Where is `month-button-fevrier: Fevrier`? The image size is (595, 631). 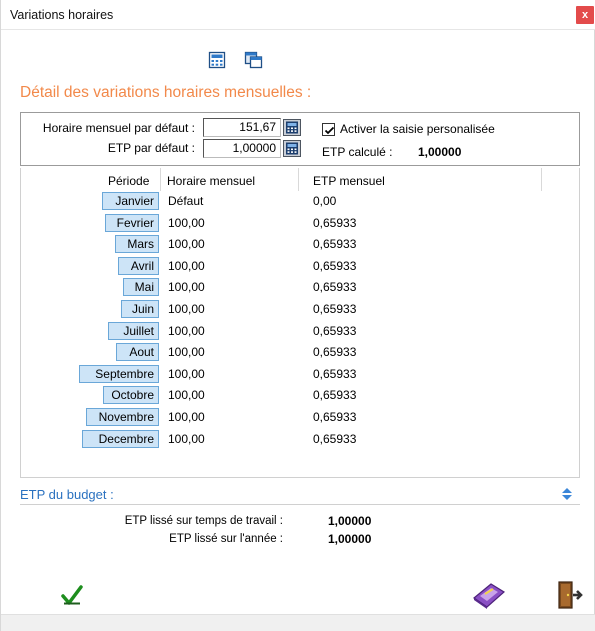
month-button-fevrier: Fevrier is located at coordinates (132, 223).